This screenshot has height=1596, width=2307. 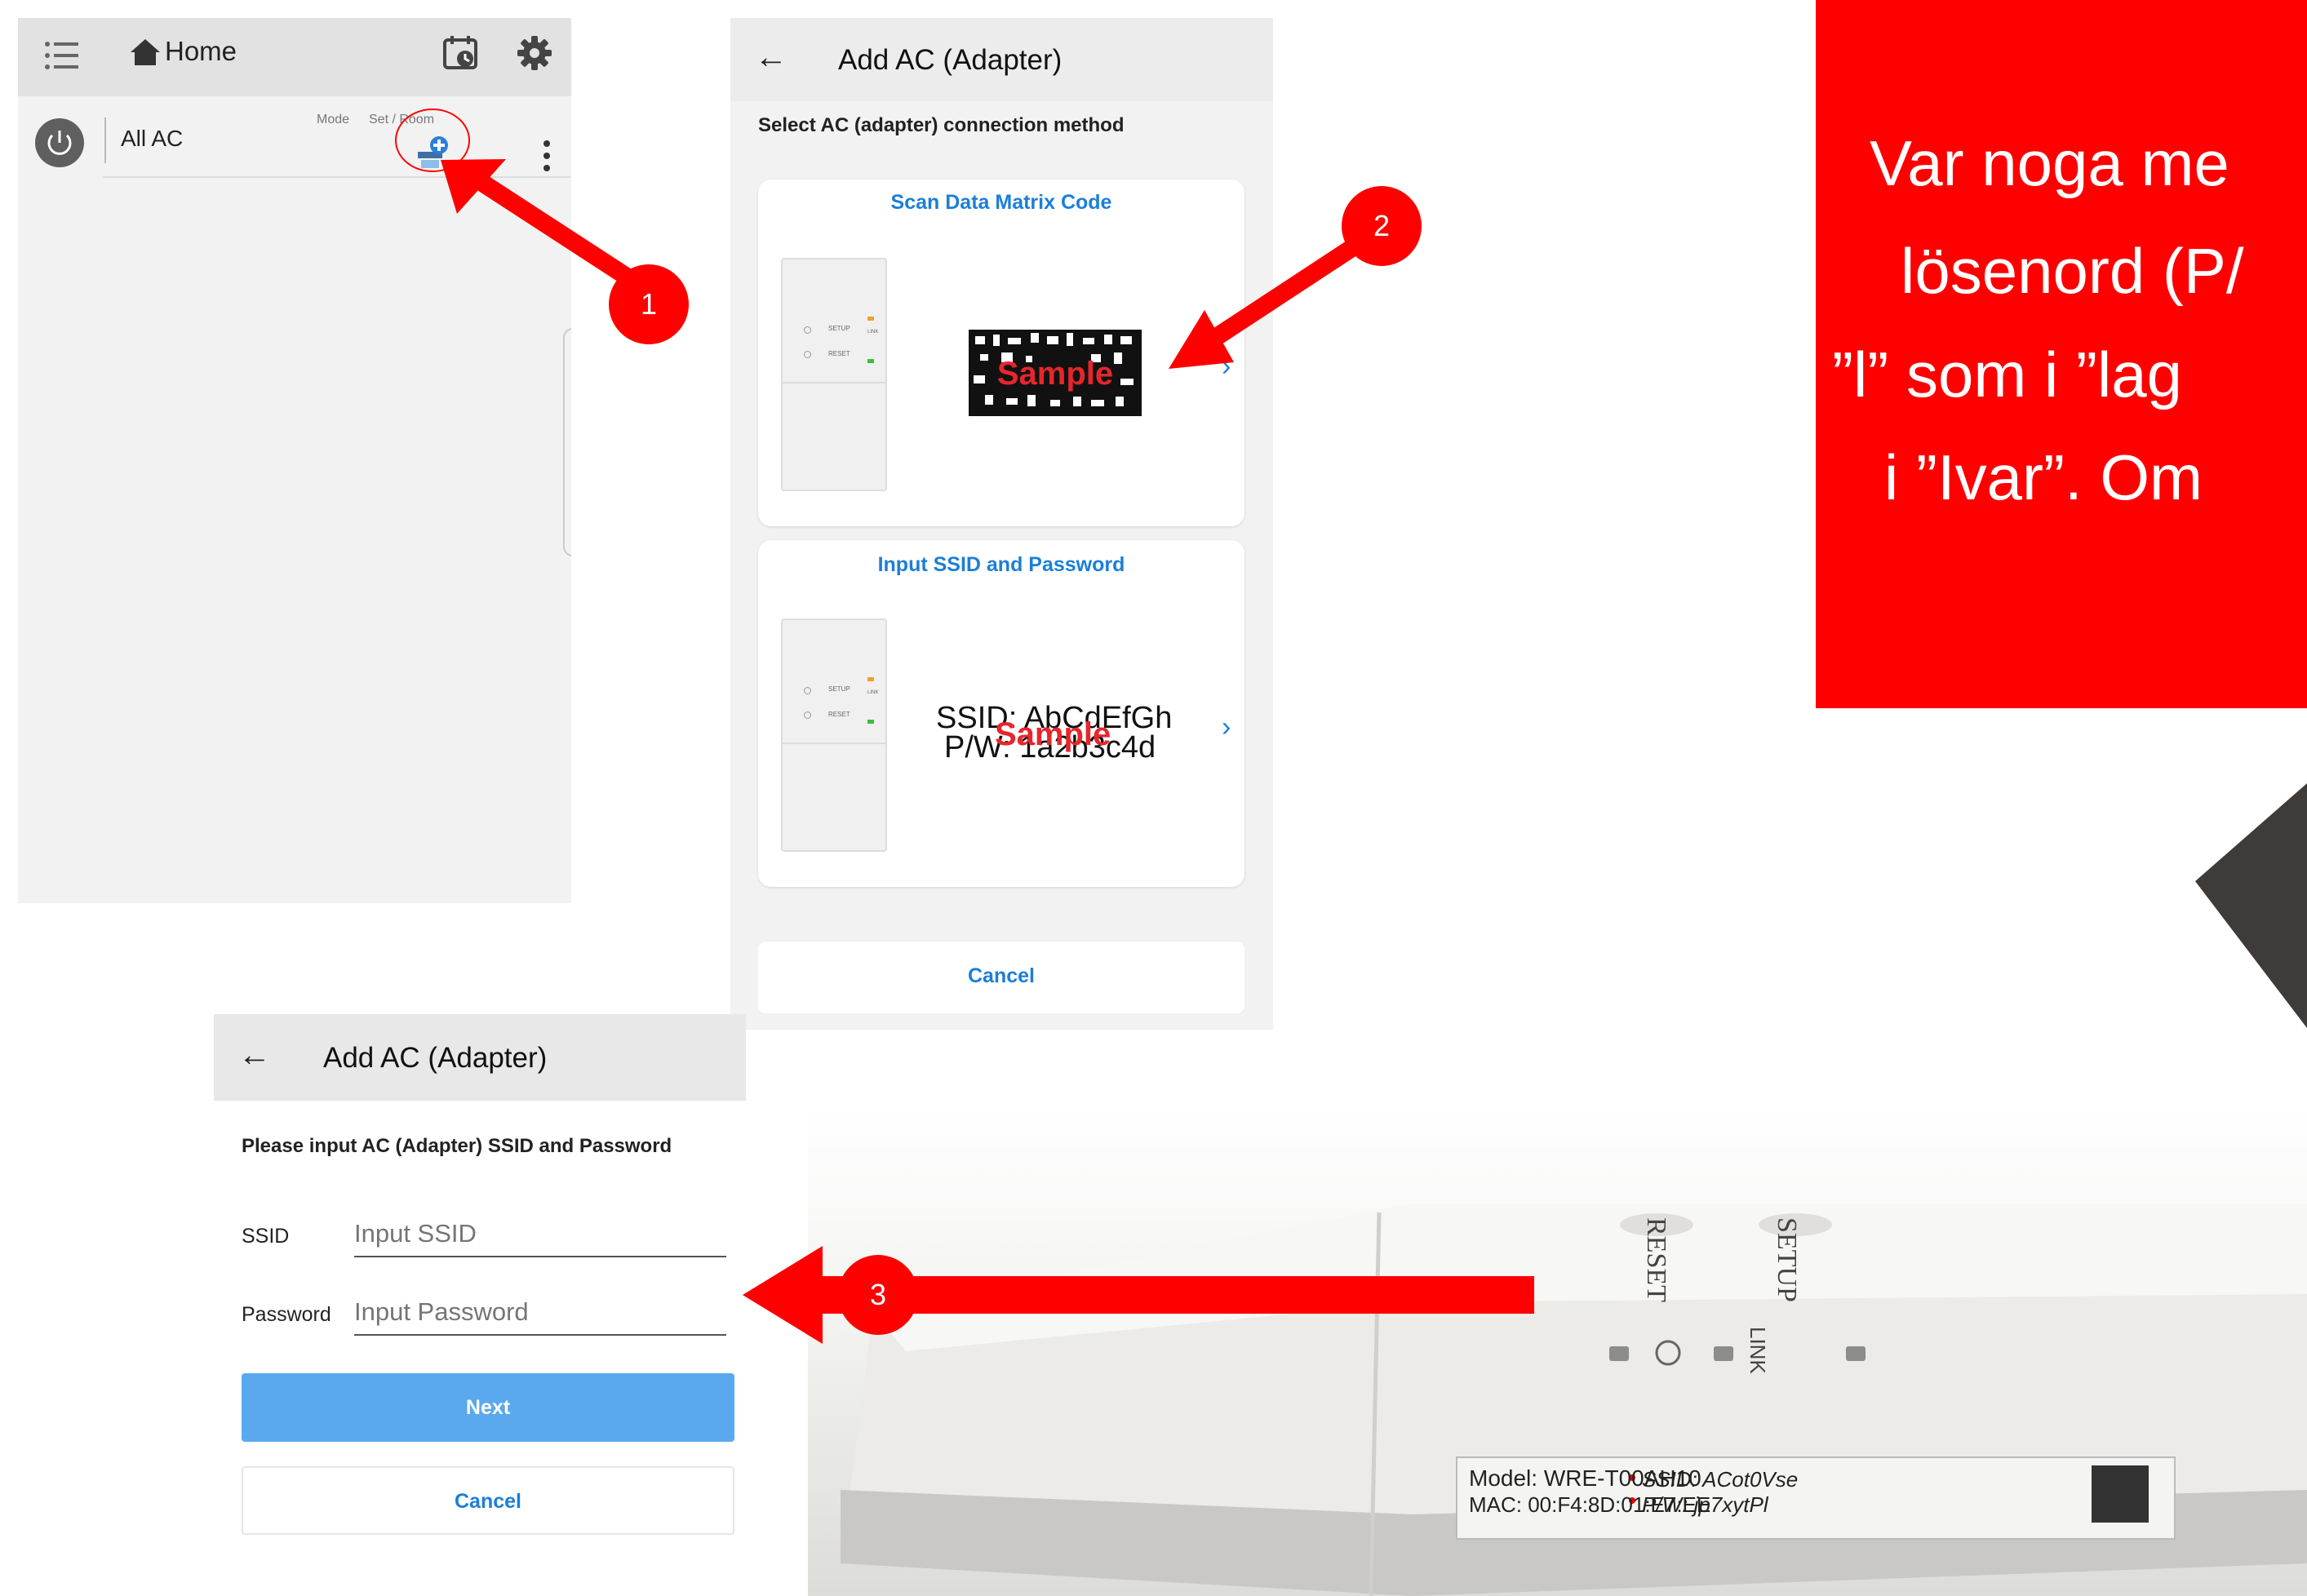 What do you see at coordinates (433, 140) in the screenshot?
I see `highlight-circle` at bounding box center [433, 140].